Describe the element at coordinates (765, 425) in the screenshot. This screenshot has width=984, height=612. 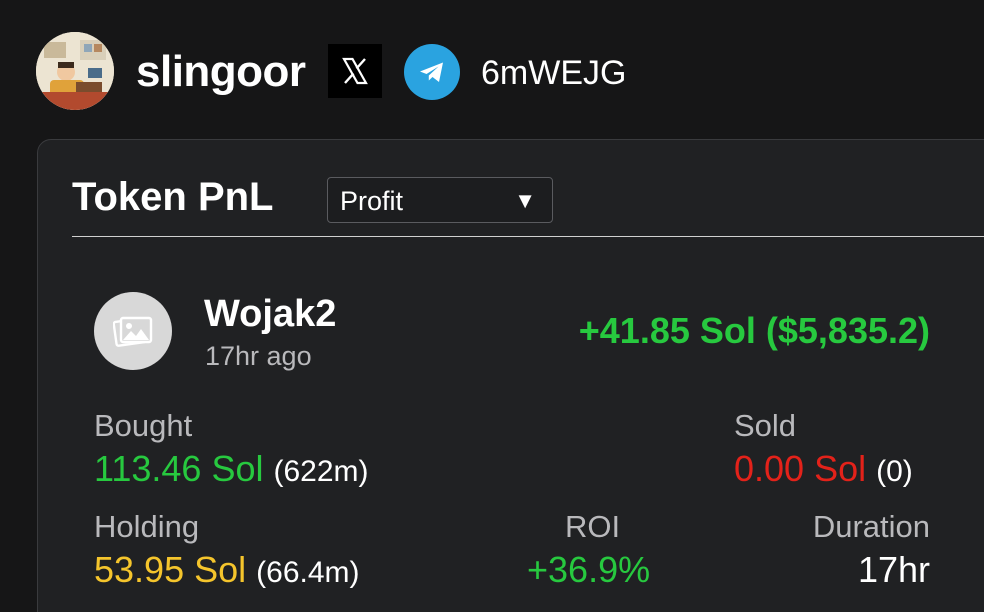
I see `sold-label: Sold` at that location.